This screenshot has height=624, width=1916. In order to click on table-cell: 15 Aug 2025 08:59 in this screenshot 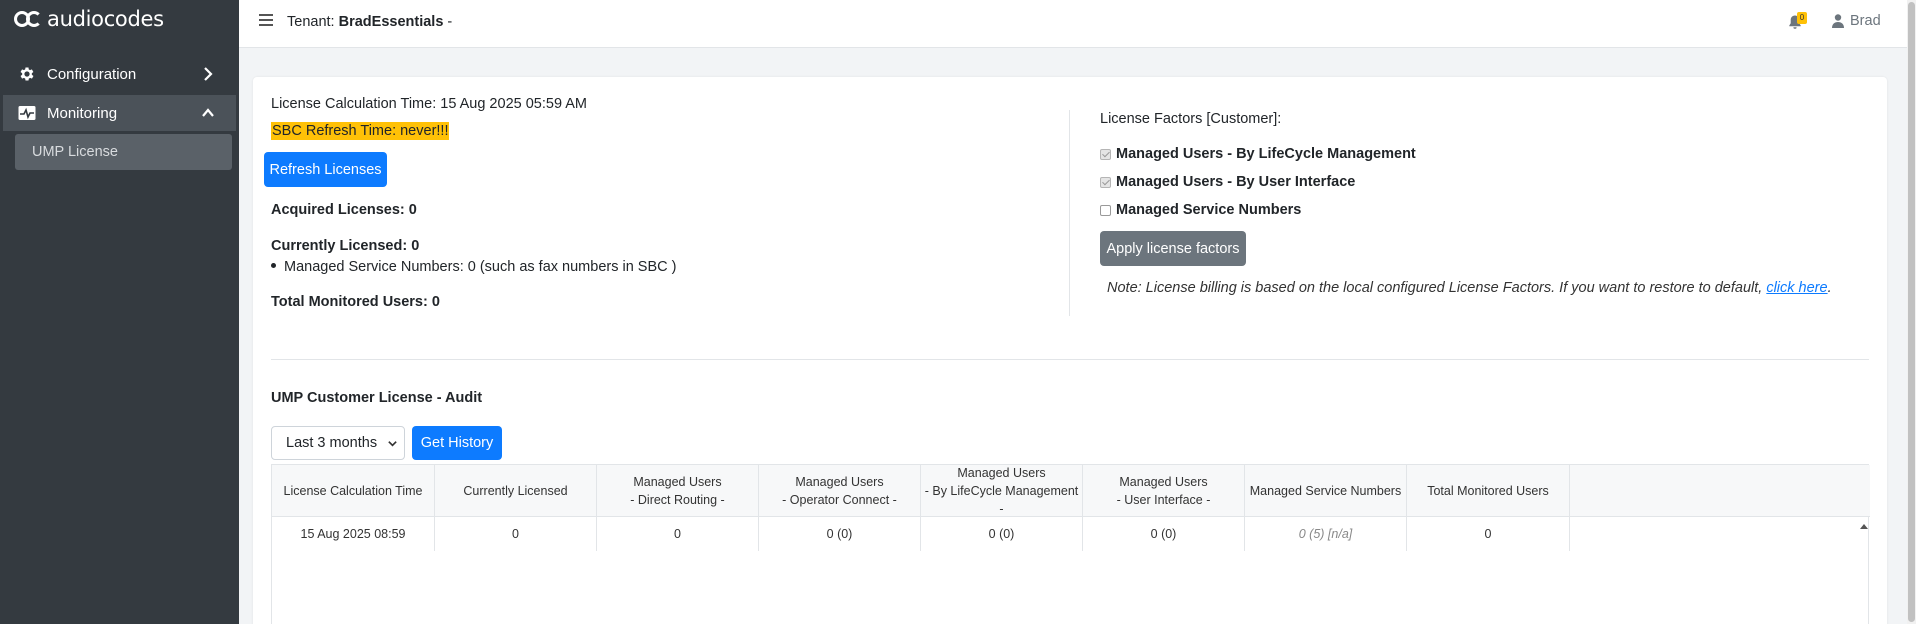, I will do `click(353, 534)`.